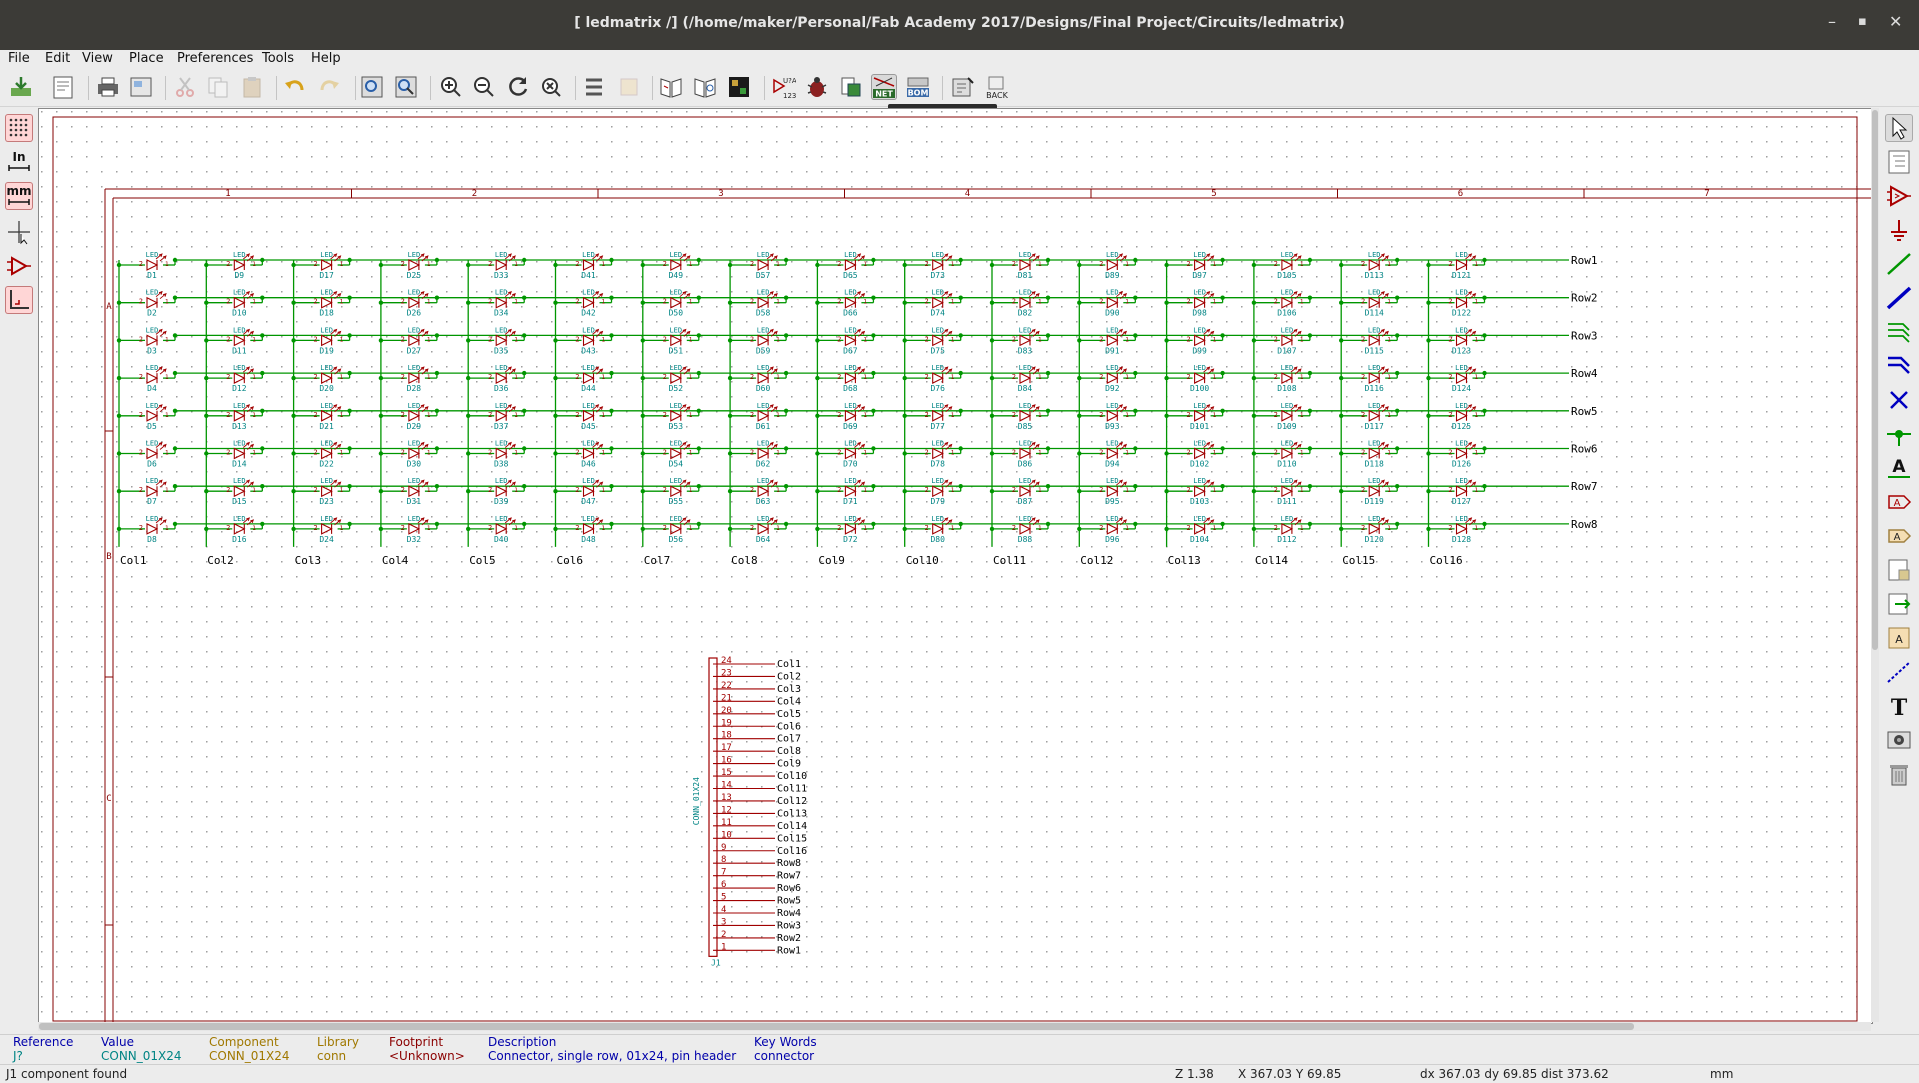 The width and height of the screenshot is (1919, 1083). I want to click on maximize-button: ▪, so click(1862, 21).